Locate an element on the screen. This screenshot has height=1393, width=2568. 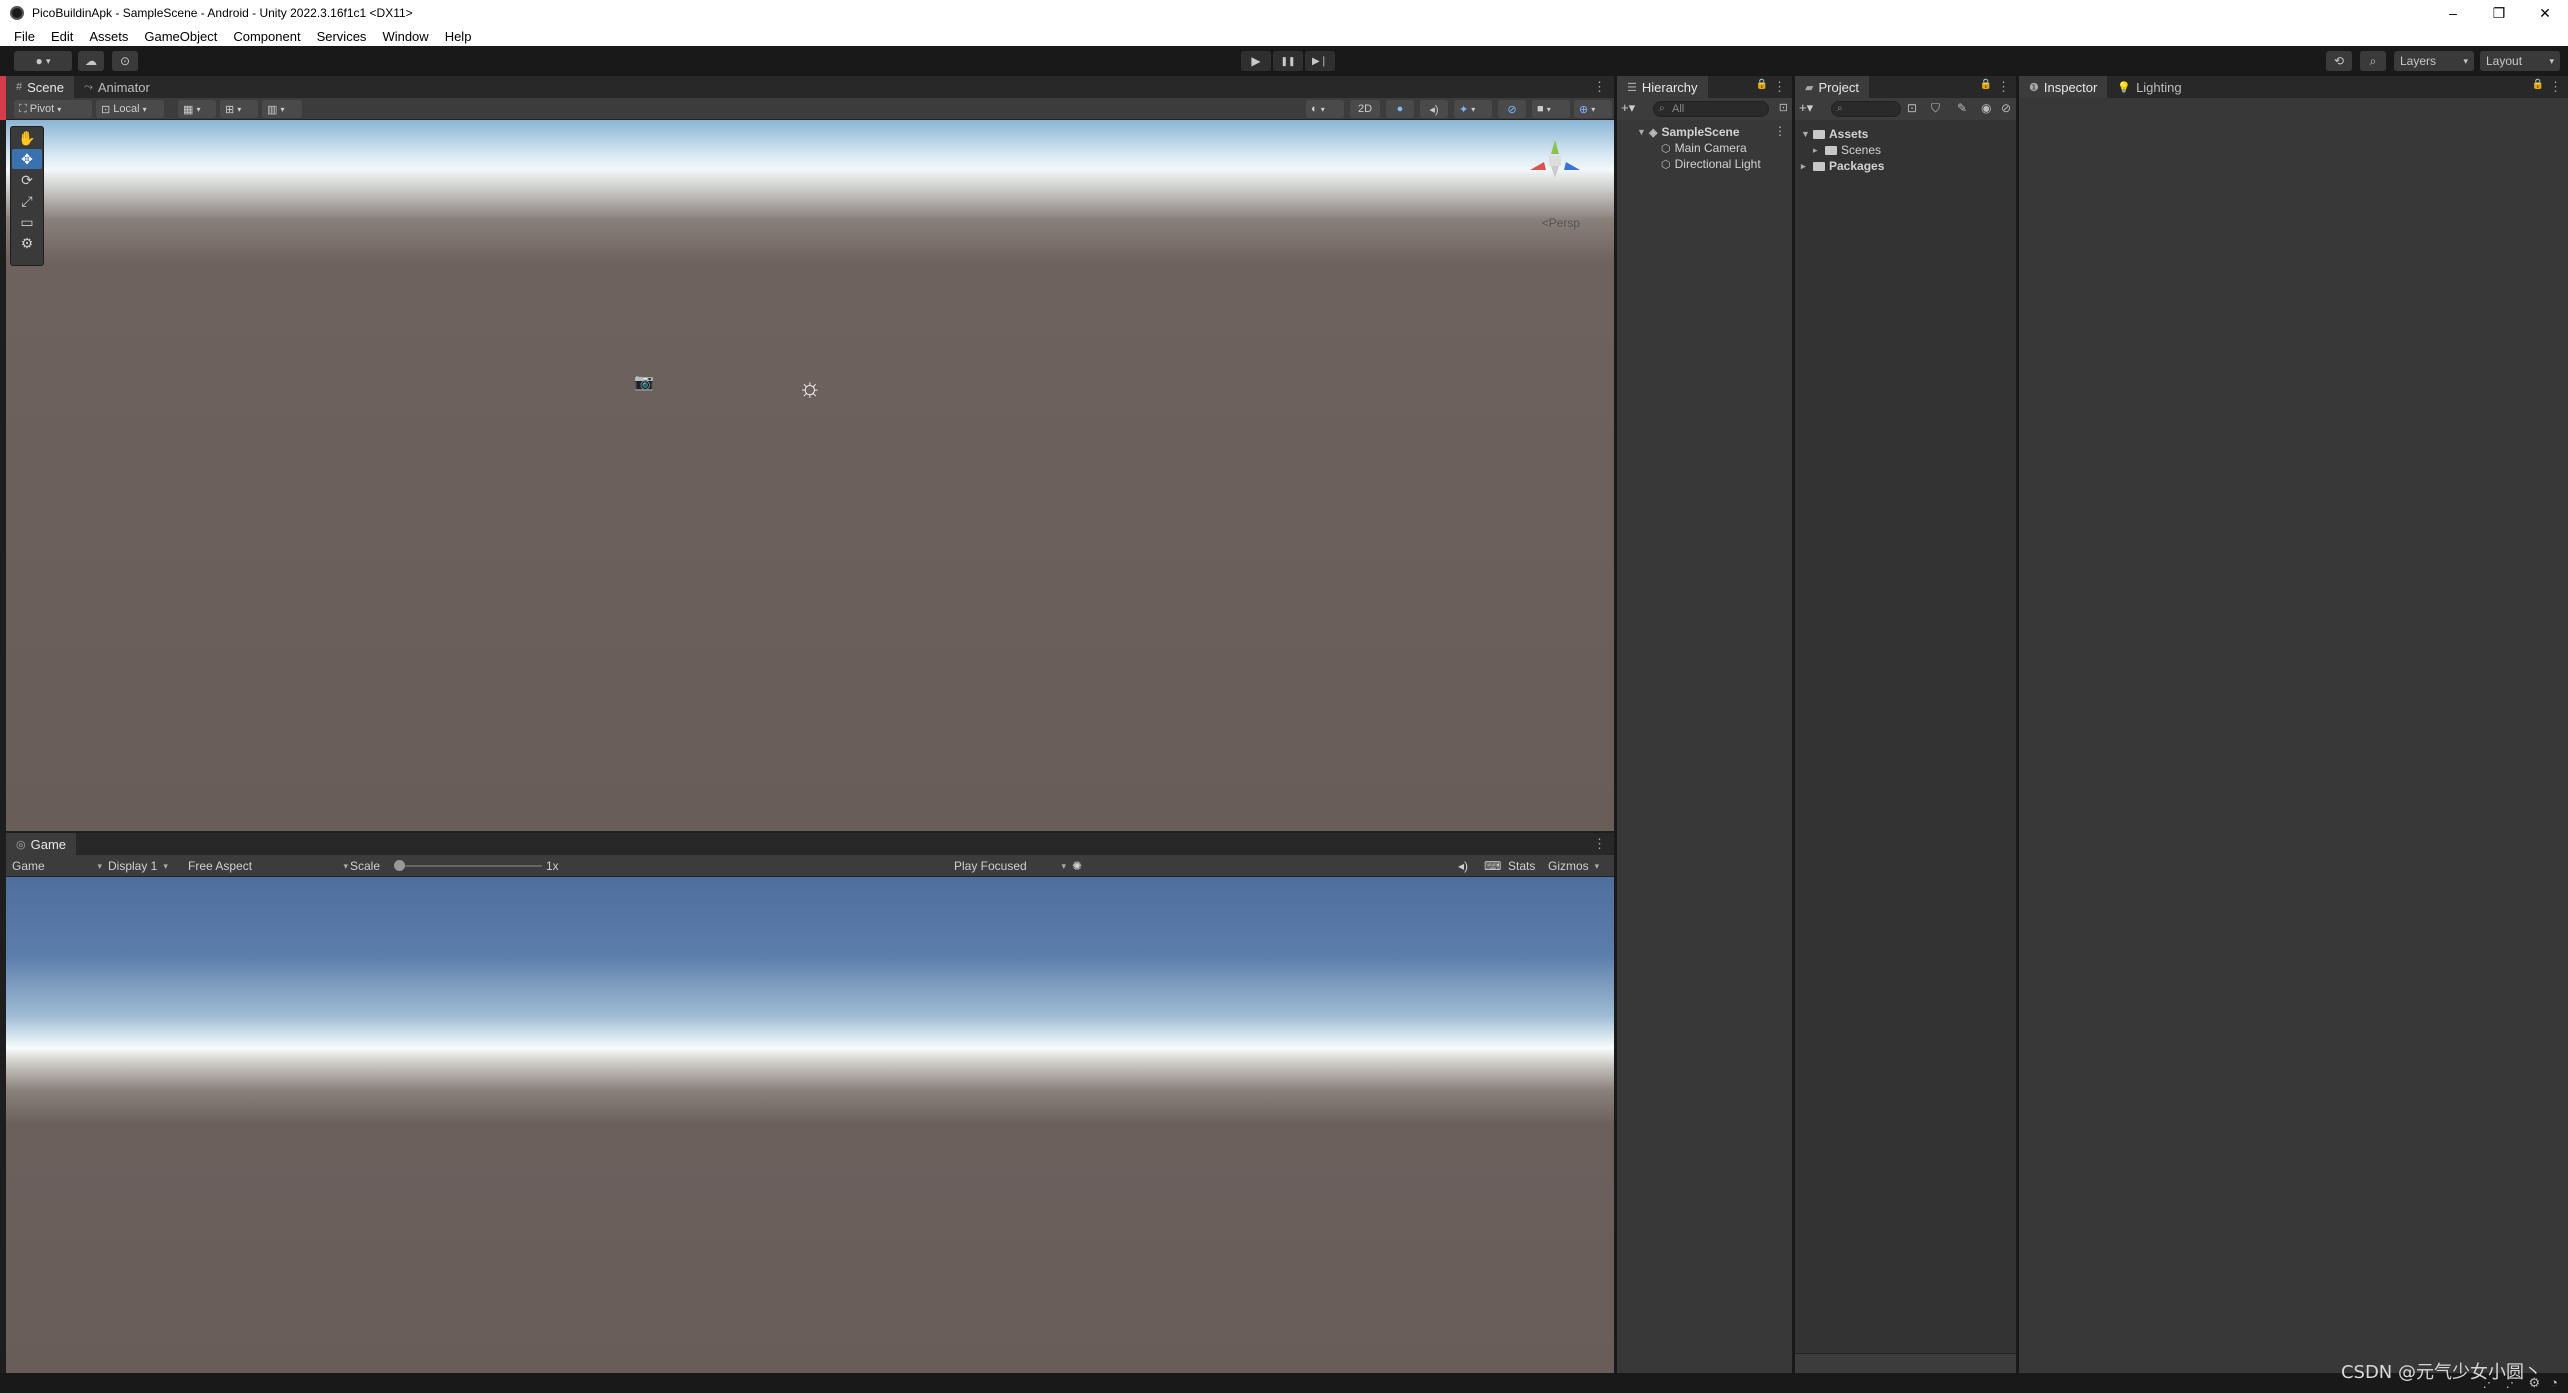
tab-inspector: ❶ Inspector is located at coordinates (2063, 87).